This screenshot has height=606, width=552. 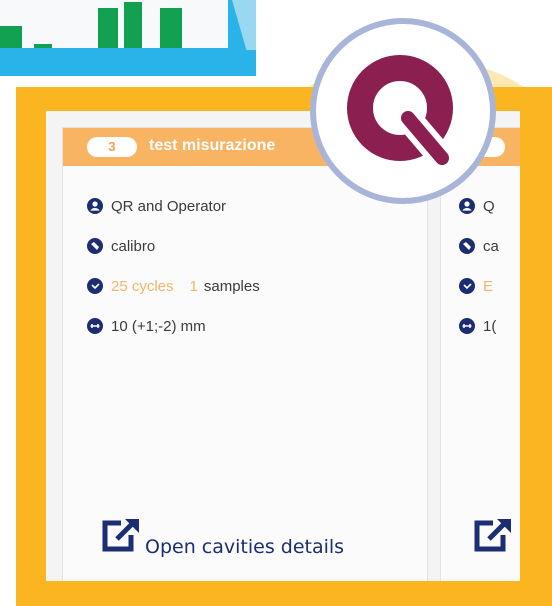 What do you see at coordinates (112, 147) in the screenshot?
I see `card-number-badge: 3` at bounding box center [112, 147].